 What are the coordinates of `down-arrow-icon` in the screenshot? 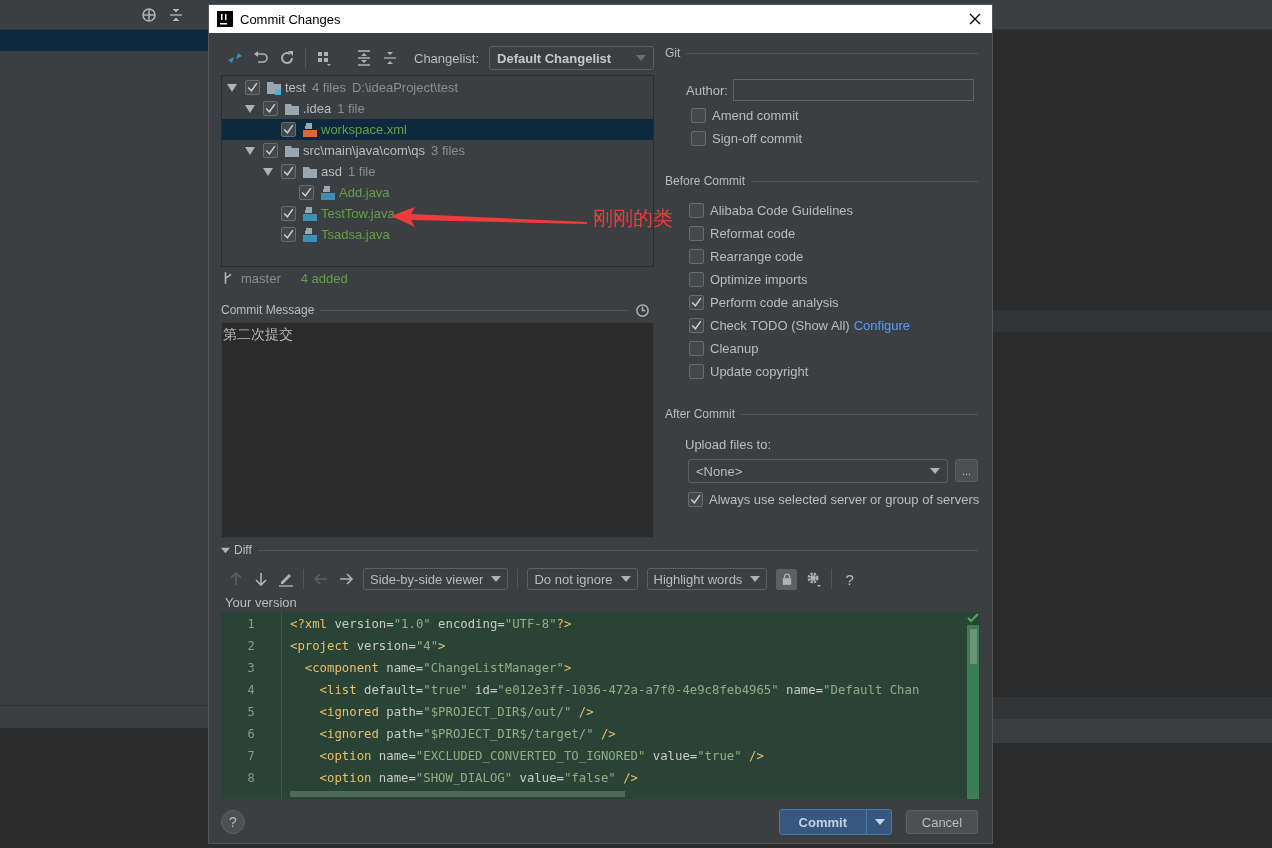 It's located at (261, 579).